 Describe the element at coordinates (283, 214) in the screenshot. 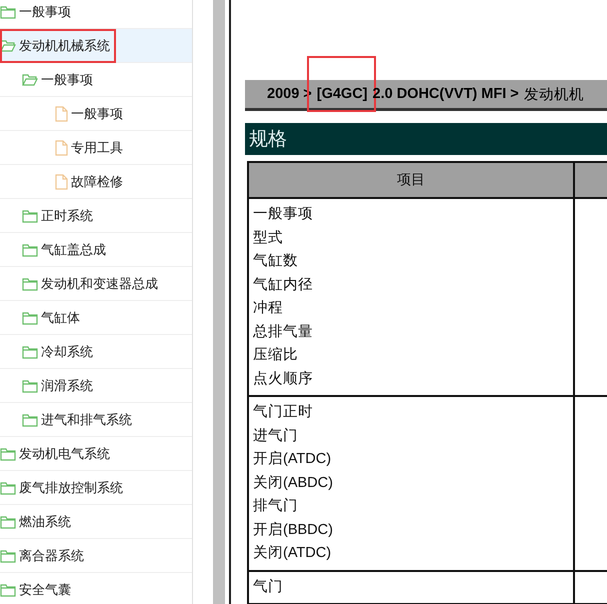

I see `cell-text: 一般事项` at that location.